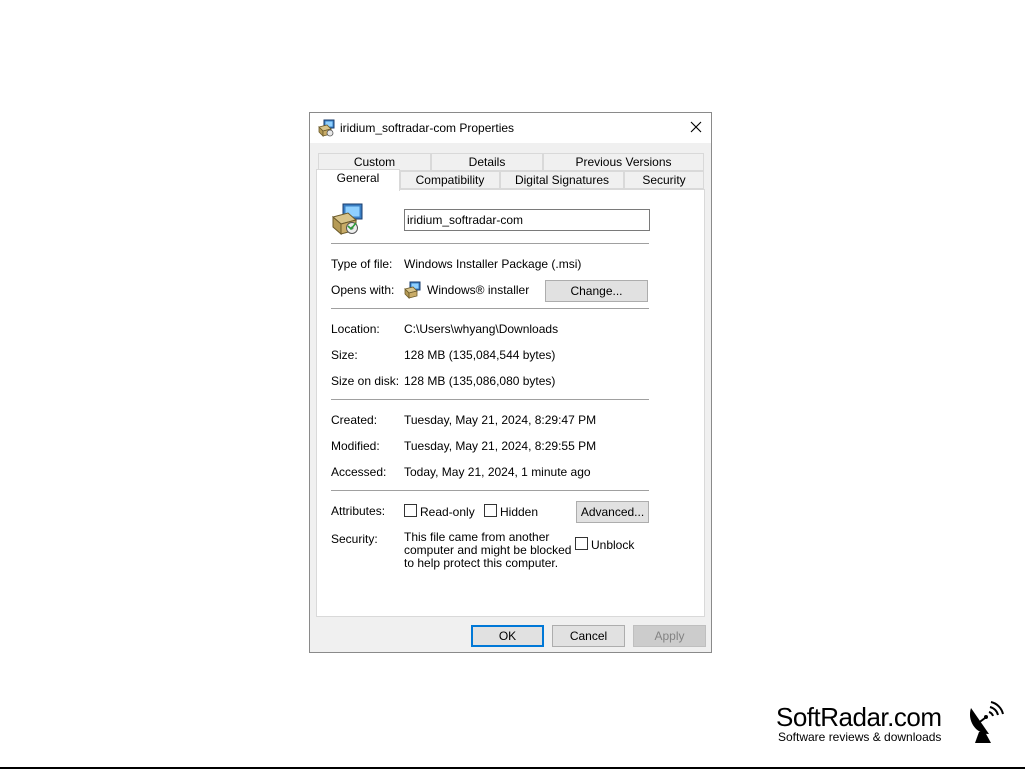  Describe the element at coordinates (362, 264) in the screenshot. I see `type-of-file-label: Type of file:` at that location.